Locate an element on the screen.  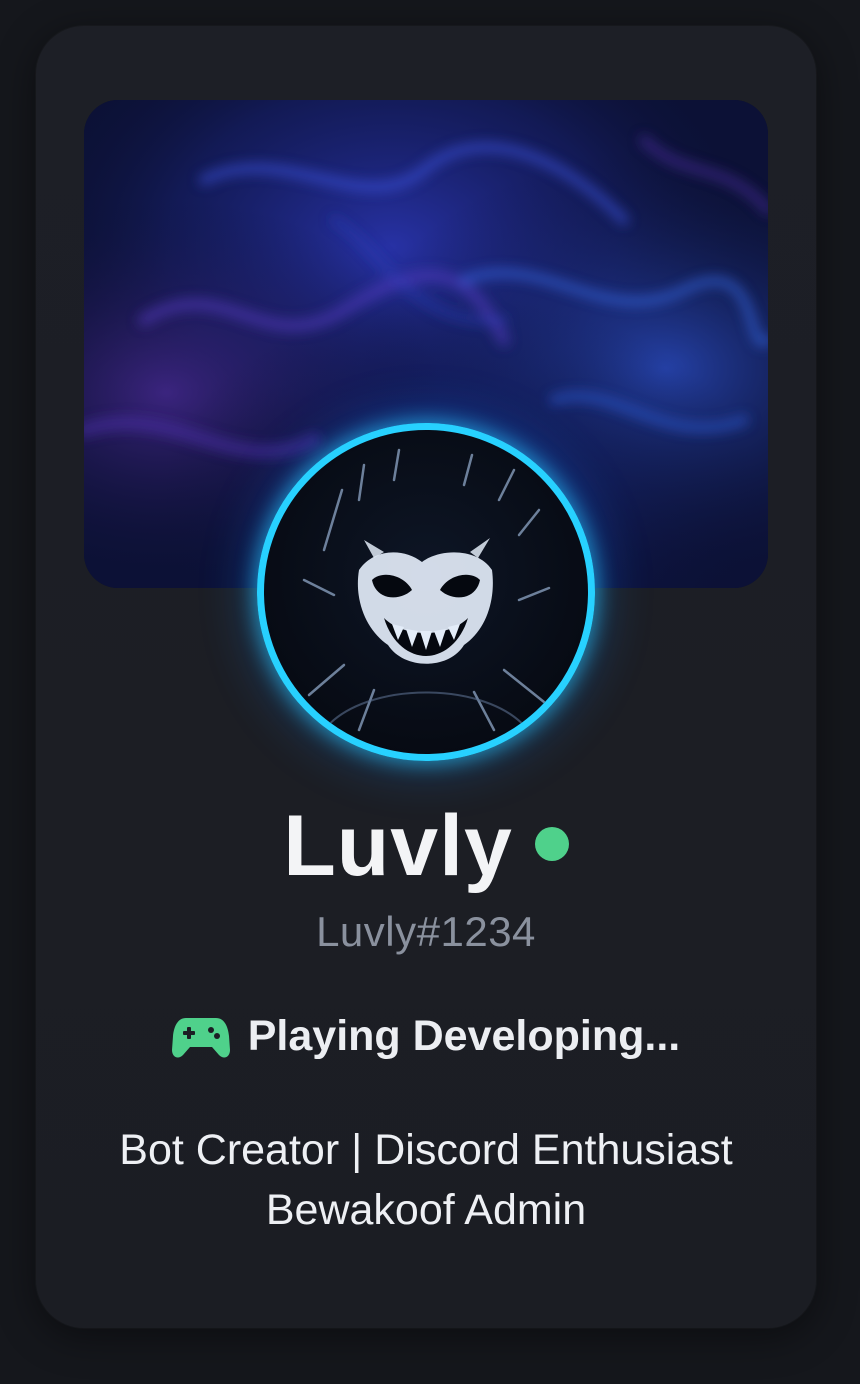
monster-avatar-icon is located at coordinates (426, 590).